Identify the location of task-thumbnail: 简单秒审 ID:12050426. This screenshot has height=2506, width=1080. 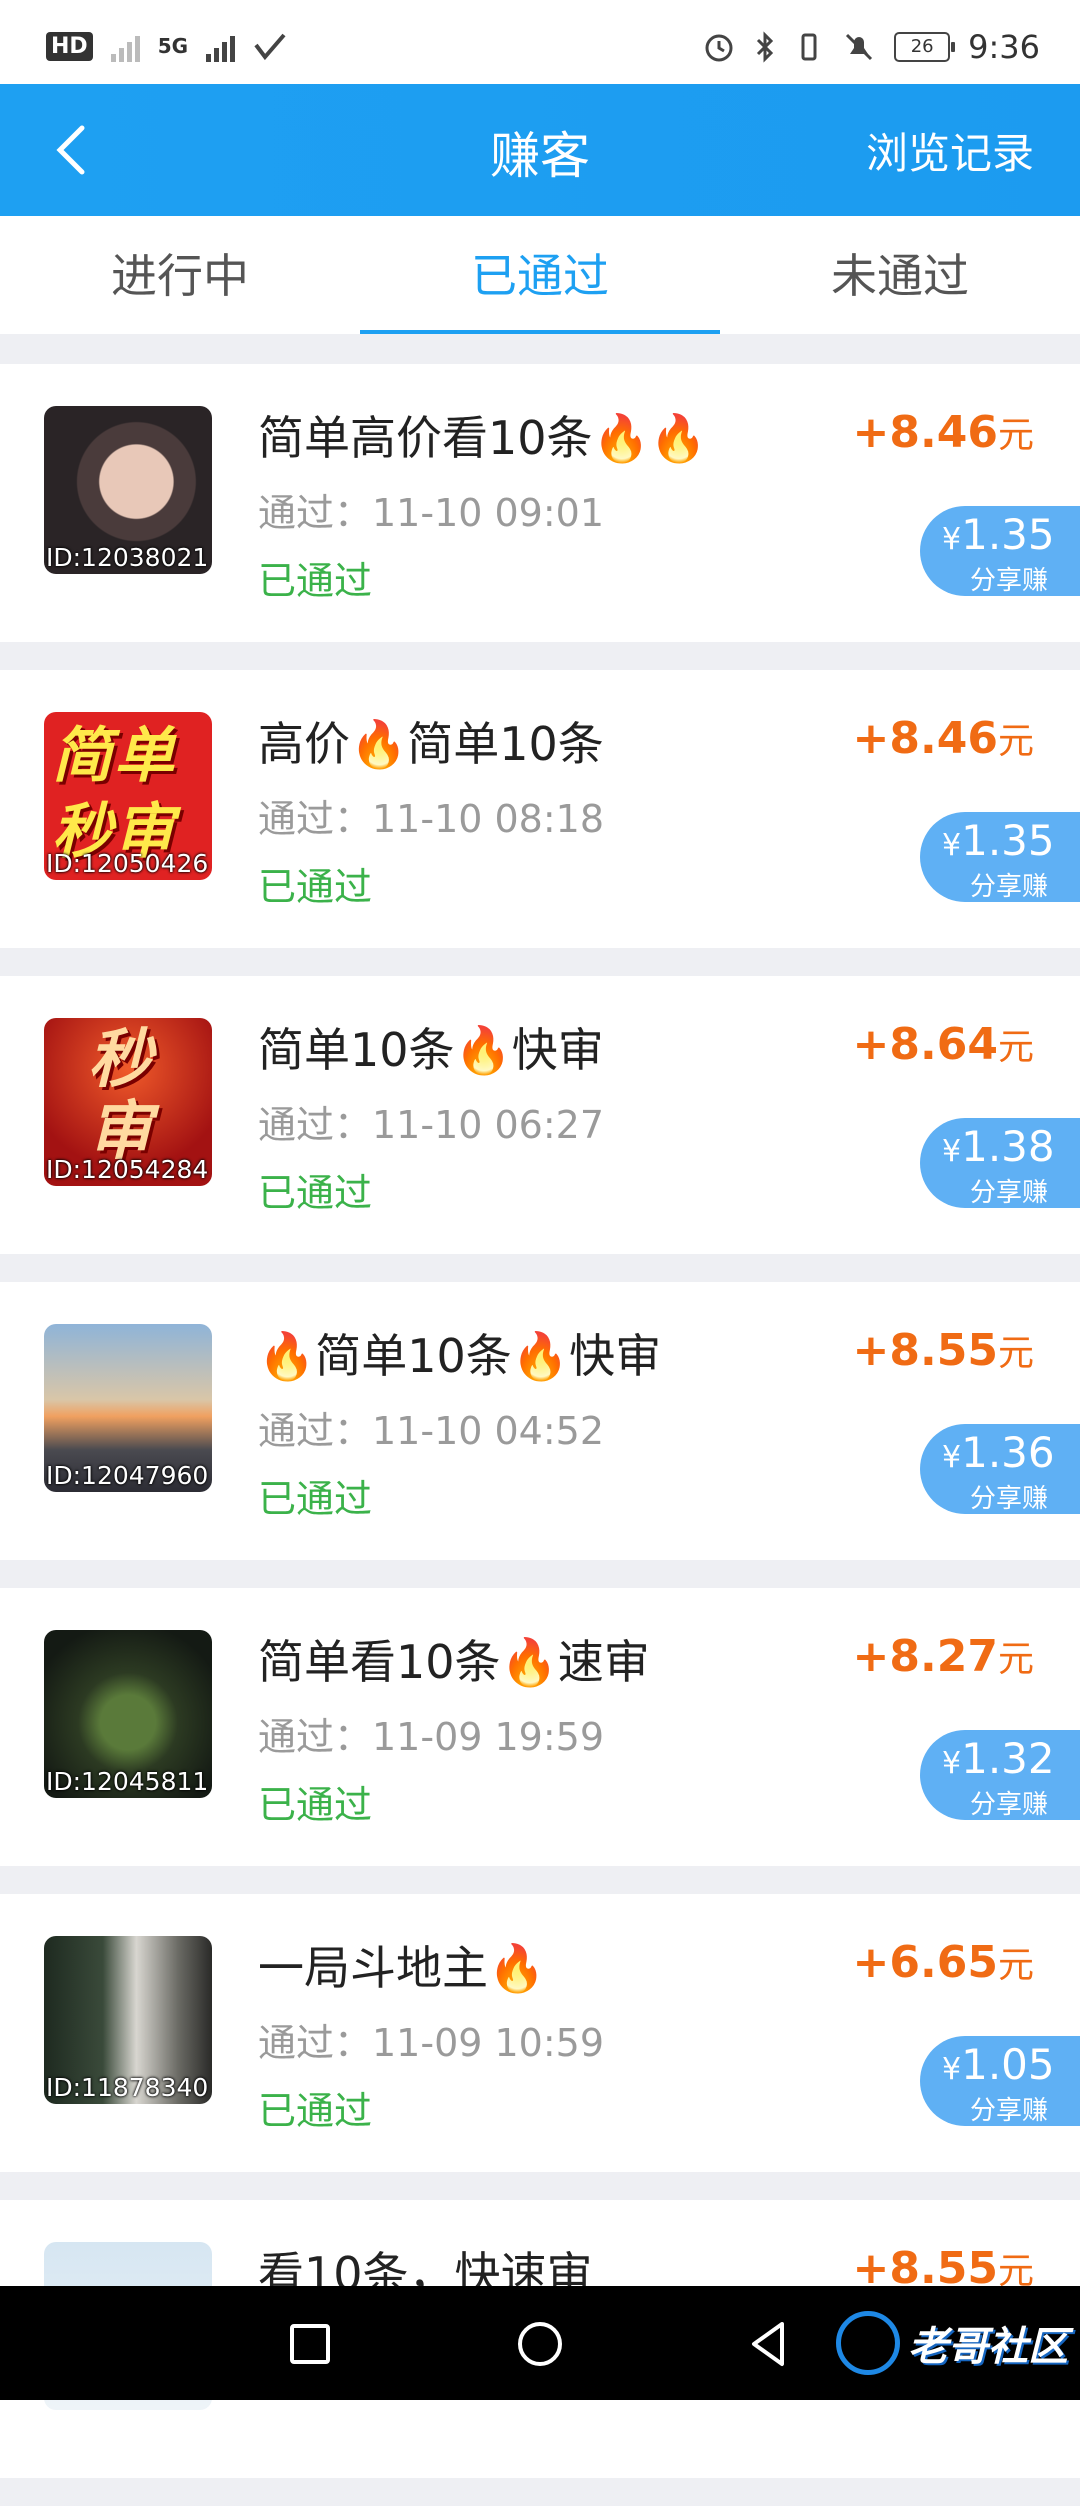
(128, 796).